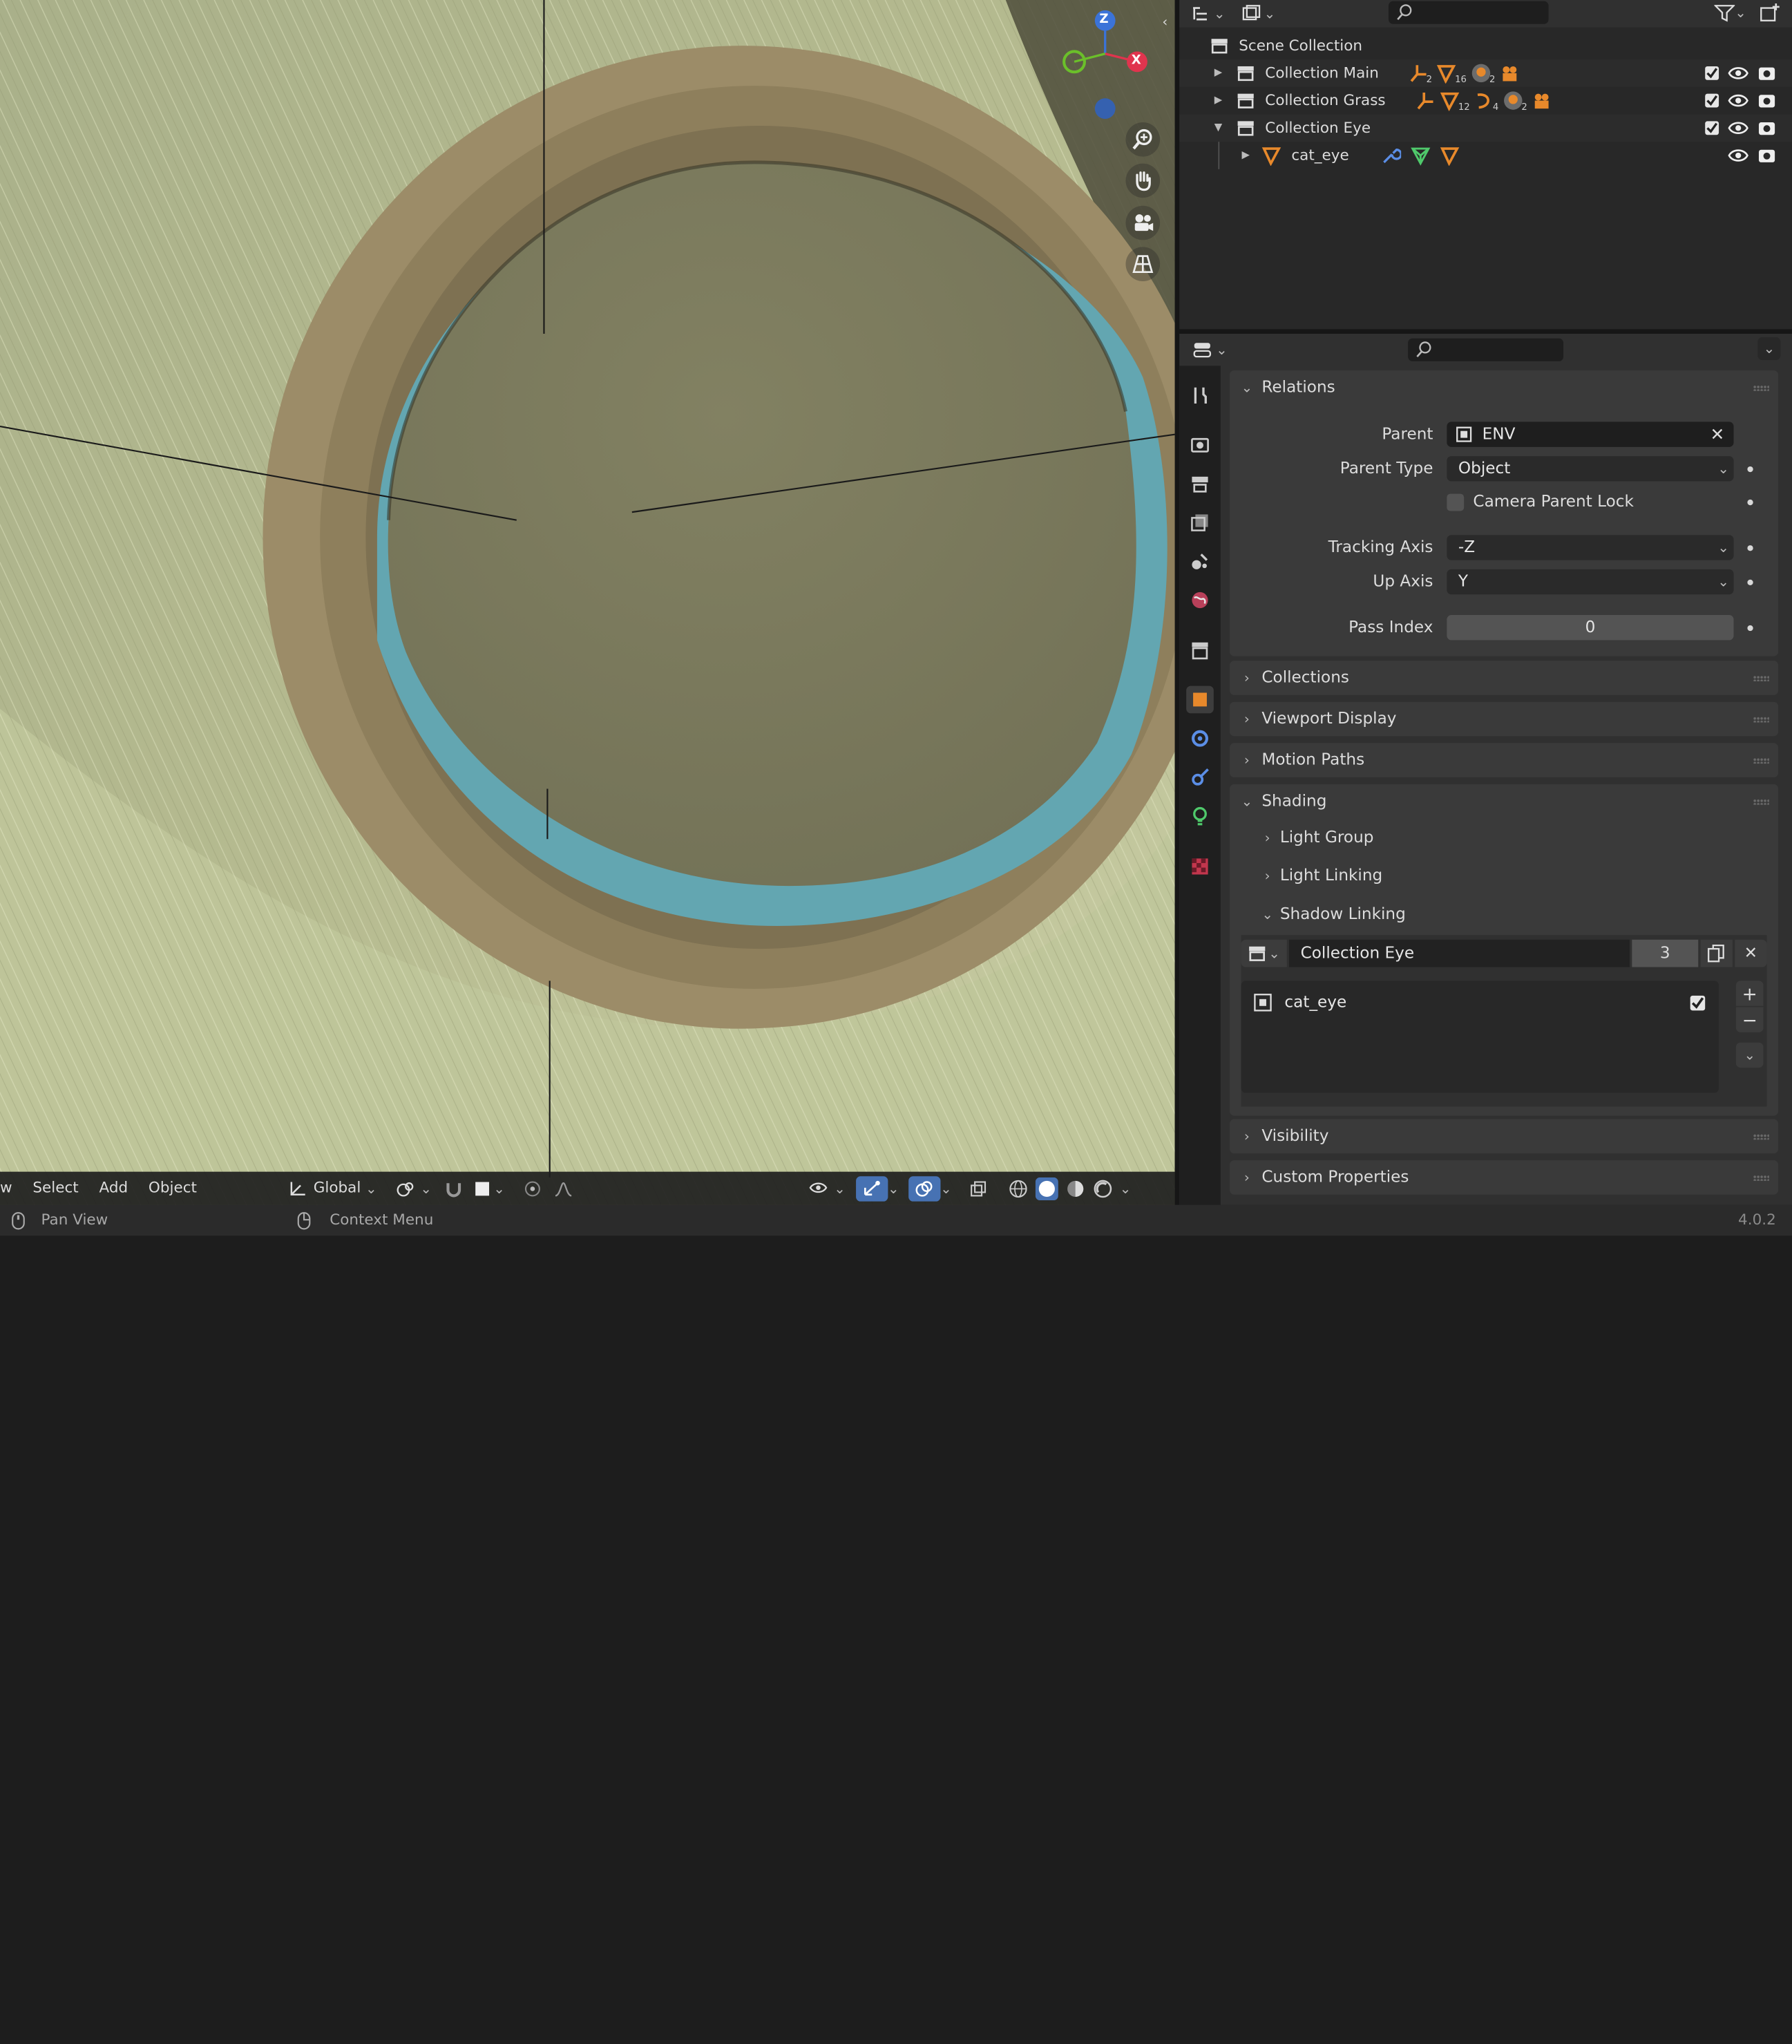 Image resolution: width=1792 pixels, height=2044 pixels. Describe the element at coordinates (827, 1187) in the screenshot. I see `visibility-selectability-dropdown: ⌄` at that location.